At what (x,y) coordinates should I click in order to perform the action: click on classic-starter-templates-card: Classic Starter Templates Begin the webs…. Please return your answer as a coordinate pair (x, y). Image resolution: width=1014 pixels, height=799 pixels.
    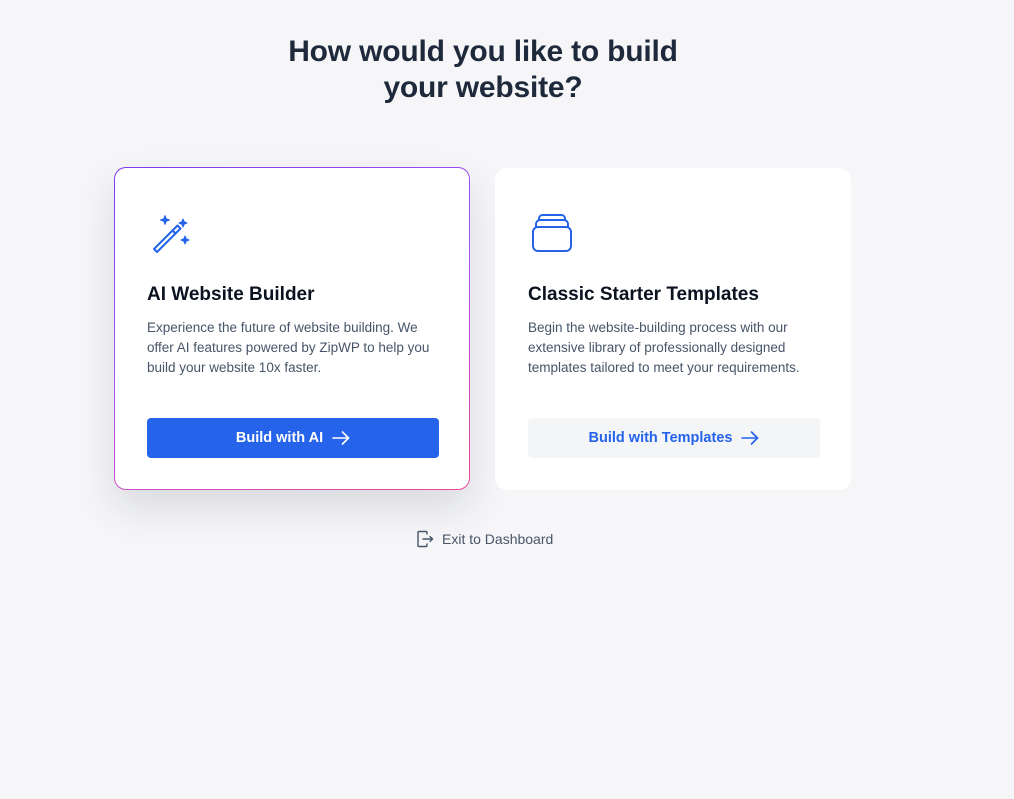
    Looking at the image, I should click on (673, 329).